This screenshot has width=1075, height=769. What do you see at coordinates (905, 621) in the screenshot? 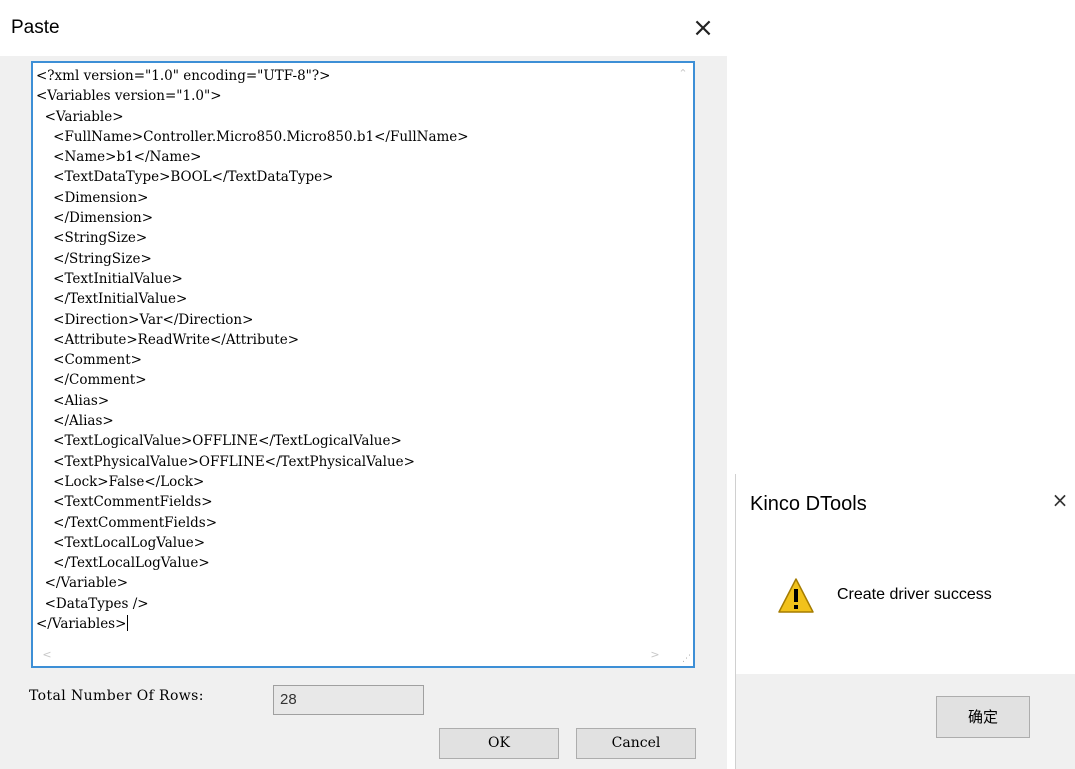
I see `message-box: Kinco DTools × Create driver success 确定` at bounding box center [905, 621].